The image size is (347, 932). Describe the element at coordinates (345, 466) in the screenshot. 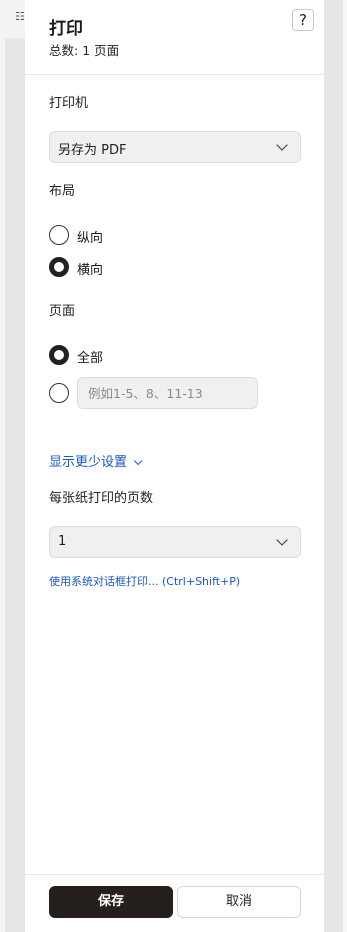

I see `scrollbar-track` at that location.